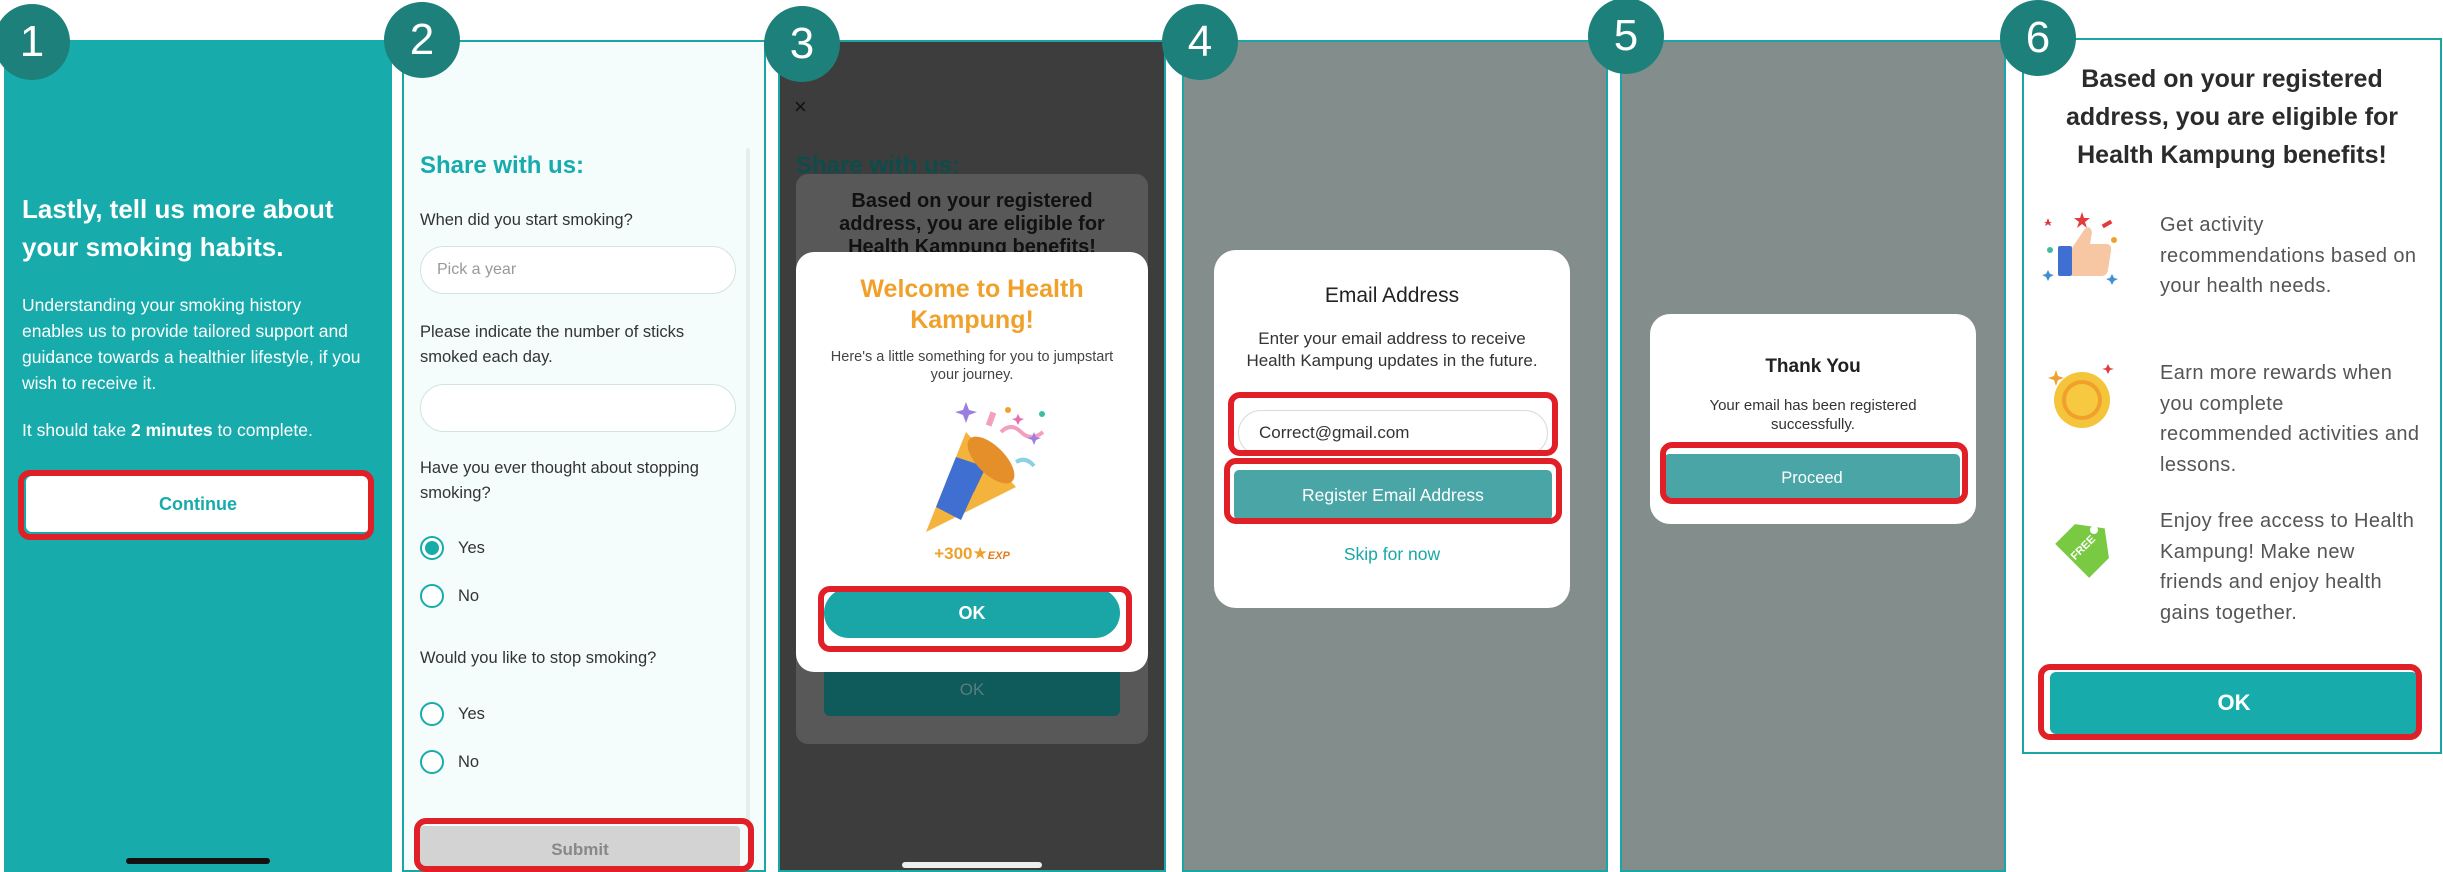 The width and height of the screenshot is (2443, 872). What do you see at coordinates (1200, 42) in the screenshot?
I see `step-badge-4: 4` at bounding box center [1200, 42].